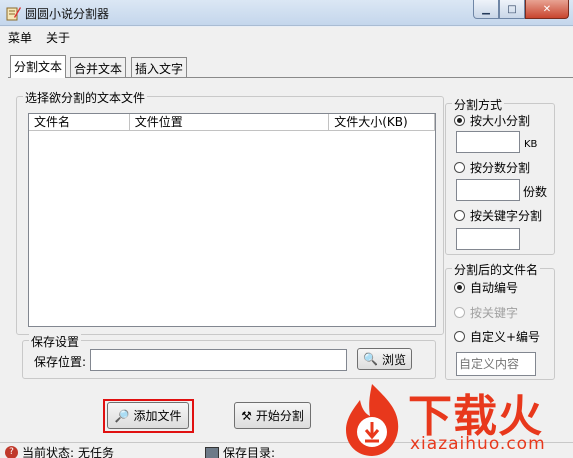 The image size is (573, 458). I want to click on split-by-size-label: 按大小分割, so click(500, 121).